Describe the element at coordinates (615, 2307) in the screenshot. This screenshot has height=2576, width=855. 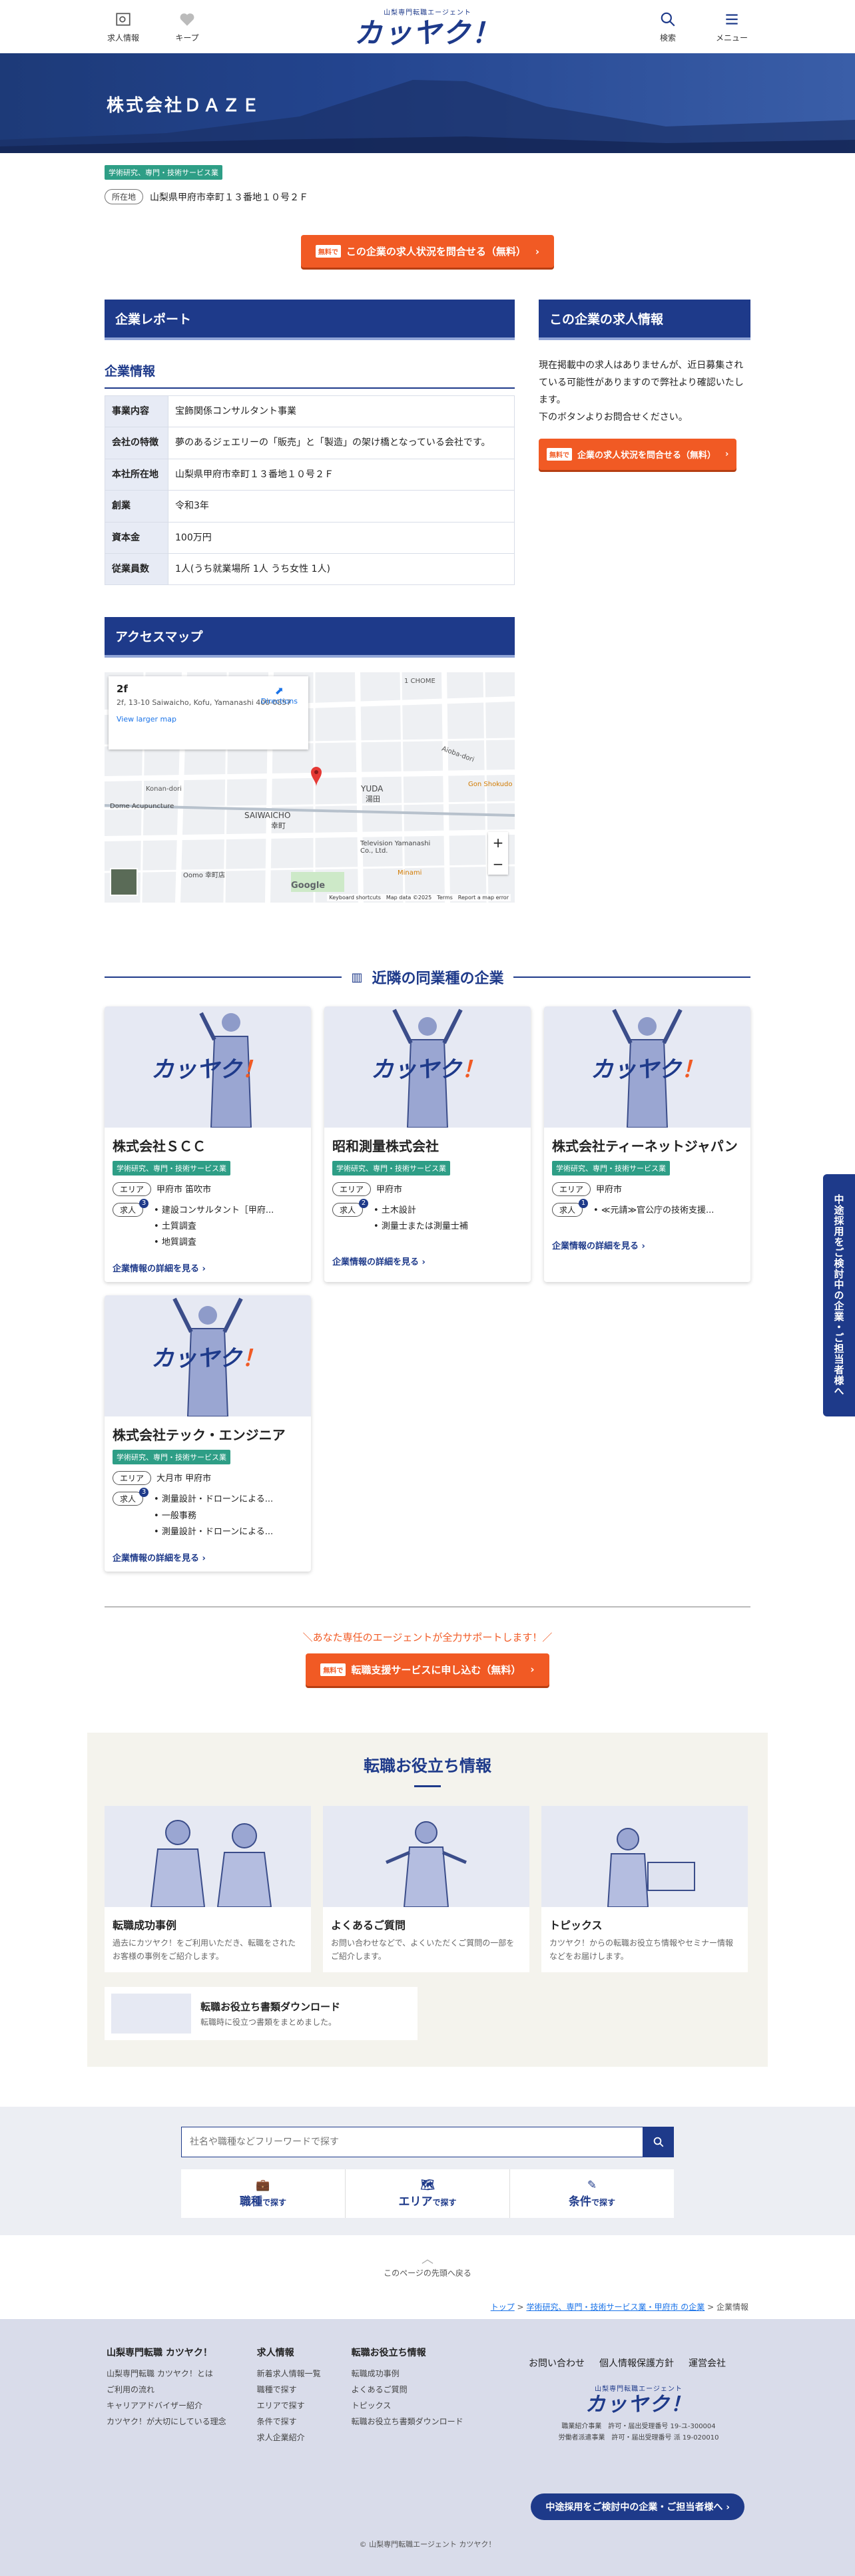
I see `breadcrumb-category: 学術研究、専門・技術サービス業・甲府市 の企業` at that location.